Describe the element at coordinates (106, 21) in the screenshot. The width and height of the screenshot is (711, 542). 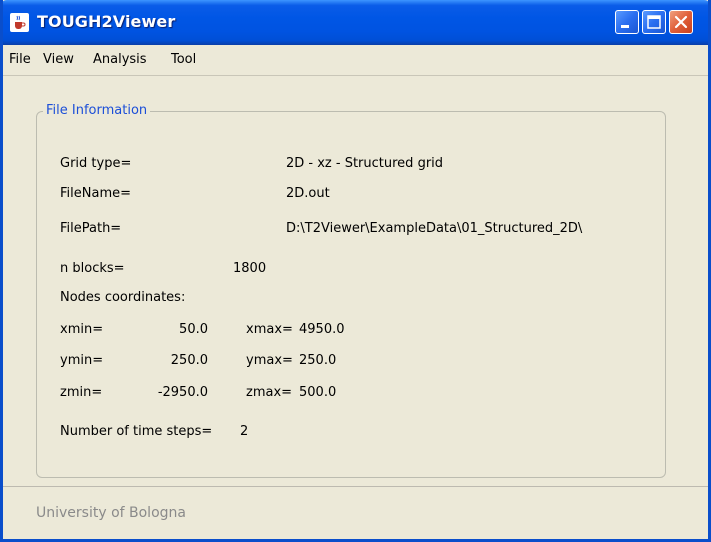
I see `window-title: TOUGH2Viewer` at that location.